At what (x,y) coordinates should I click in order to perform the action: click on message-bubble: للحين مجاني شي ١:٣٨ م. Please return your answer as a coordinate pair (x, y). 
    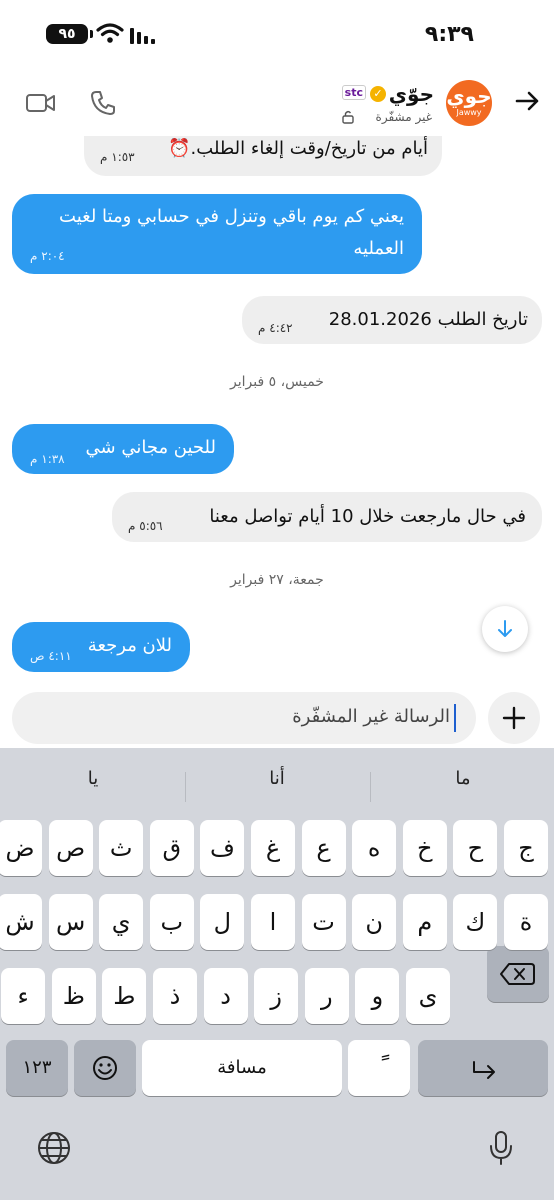
    Looking at the image, I should click on (123, 449).